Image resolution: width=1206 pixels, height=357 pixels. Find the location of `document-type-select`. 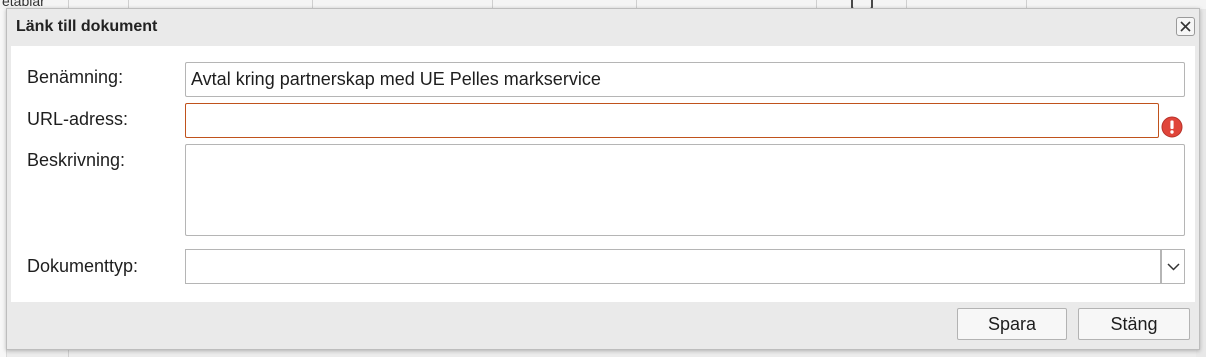

document-type-select is located at coordinates (673, 266).